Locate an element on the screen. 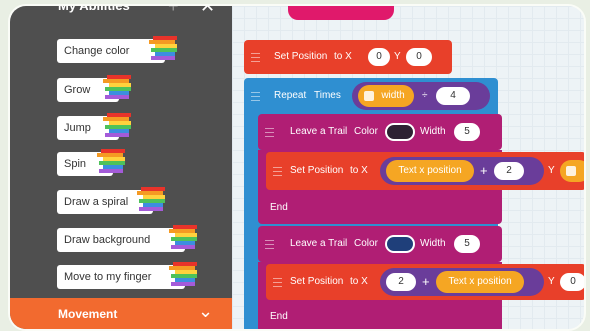 This screenshot has width=590, height=331. set-position-block: Set Position to X 0 Y 0 is located at coordinates (348, 57).